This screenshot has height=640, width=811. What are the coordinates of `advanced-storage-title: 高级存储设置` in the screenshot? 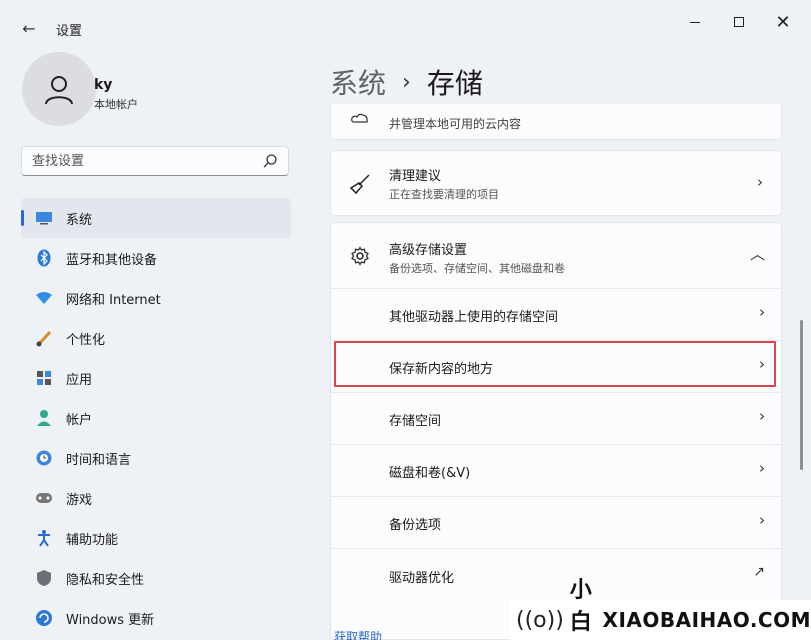 It's located at (428, 250).